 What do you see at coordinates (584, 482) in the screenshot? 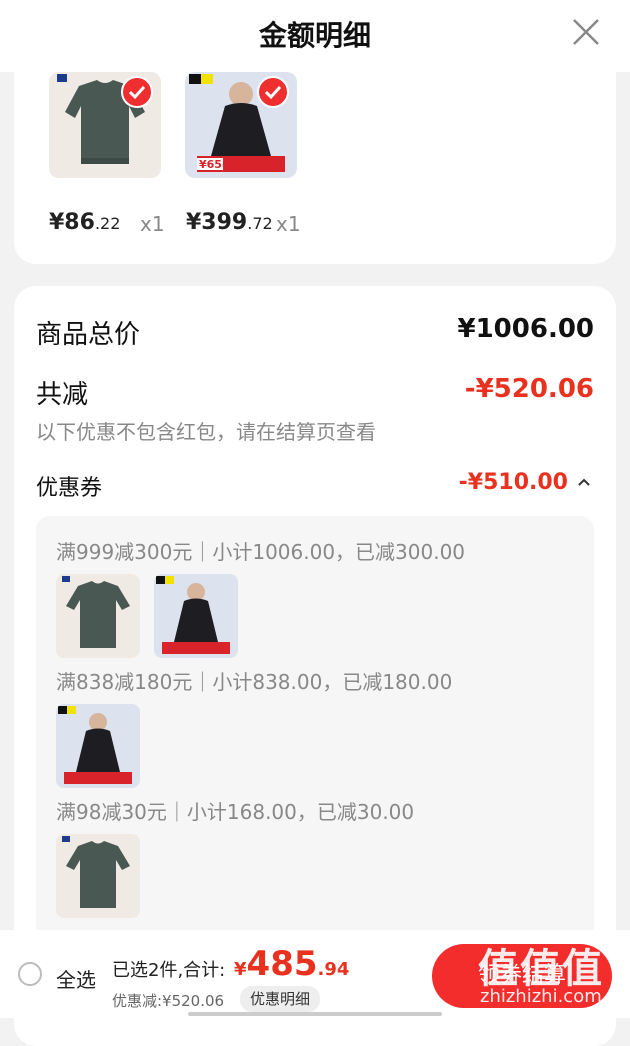
I see `chevron-up-icon` at bounding box center [584, 482].